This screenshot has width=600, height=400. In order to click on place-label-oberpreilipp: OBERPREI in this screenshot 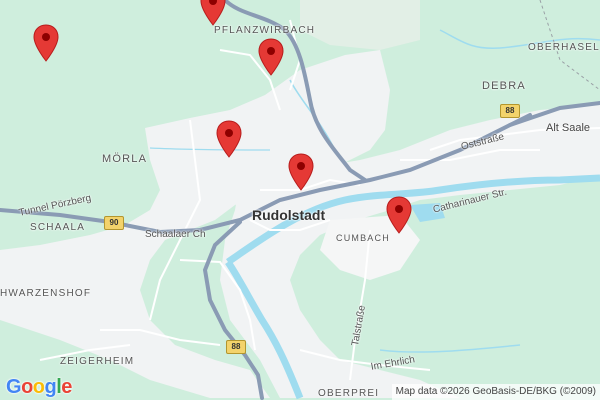, I will do `click(349, 393)`.